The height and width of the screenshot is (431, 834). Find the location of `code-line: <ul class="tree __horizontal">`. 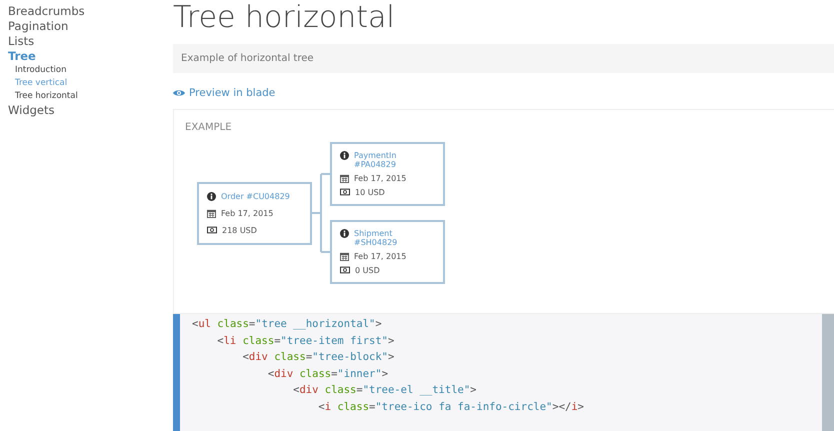

code-line: <ul class="tree __horizontal"> is located at coordinates (287, 324).